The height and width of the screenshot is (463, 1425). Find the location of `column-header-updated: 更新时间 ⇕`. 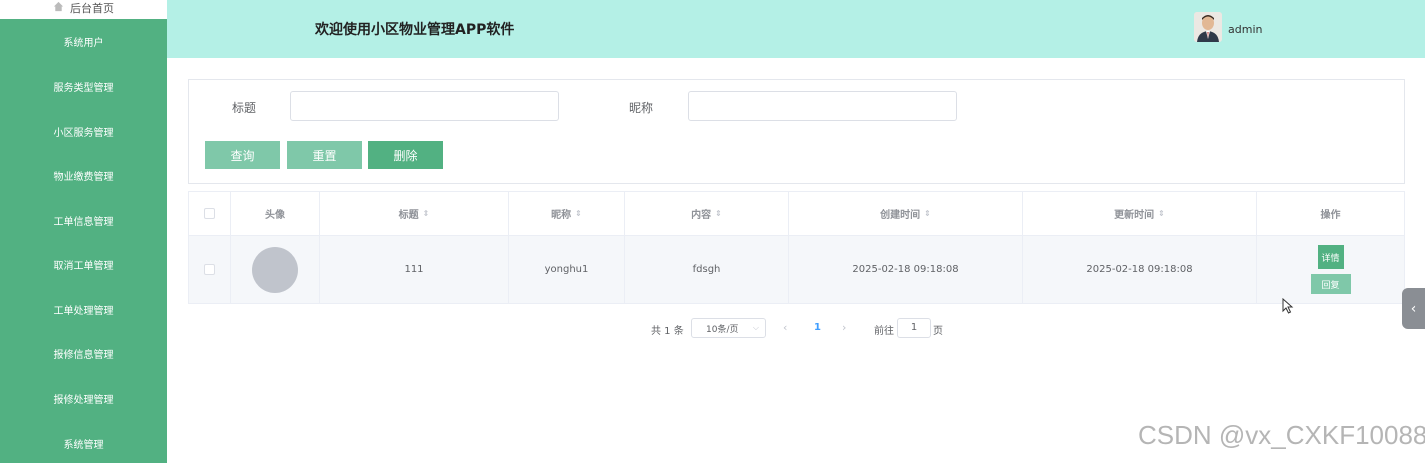

column-header-updated: 更新时间 ⇕ is located at coordinates (1140, 213).